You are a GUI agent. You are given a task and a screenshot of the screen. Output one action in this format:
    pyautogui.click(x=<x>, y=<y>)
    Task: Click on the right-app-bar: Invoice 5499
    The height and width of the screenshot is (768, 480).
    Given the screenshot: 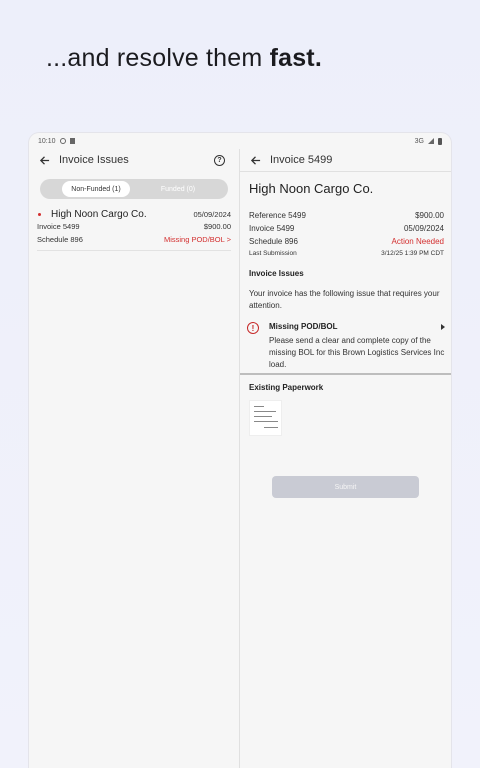 What is the action you would take?
    pyautogui.click(x=345, y=160)
    